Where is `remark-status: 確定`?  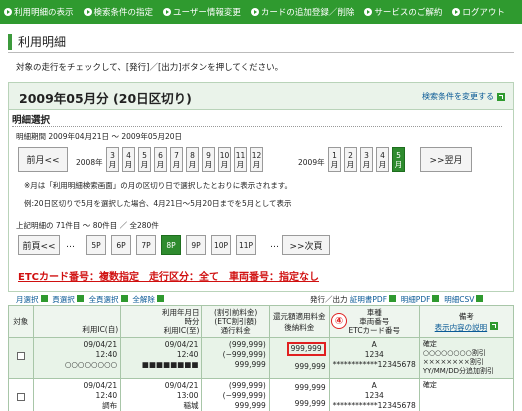
remark-status: 確定 is located at coordinates (429, 344).